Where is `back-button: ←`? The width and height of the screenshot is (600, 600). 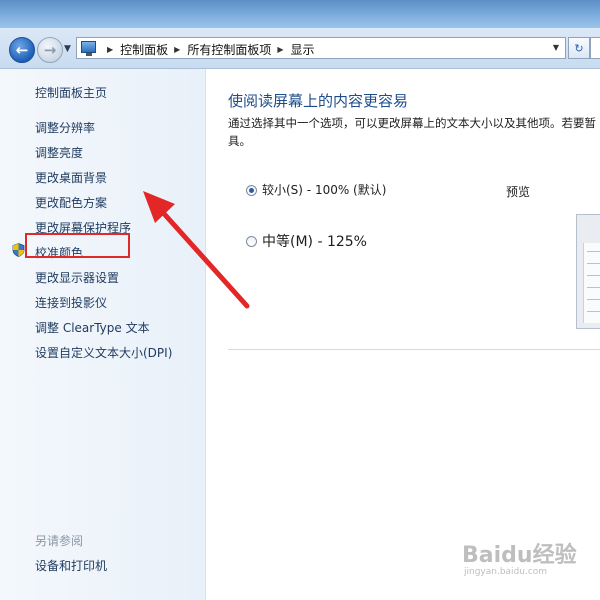 back-button: ← is located at coordinates (22, 50).